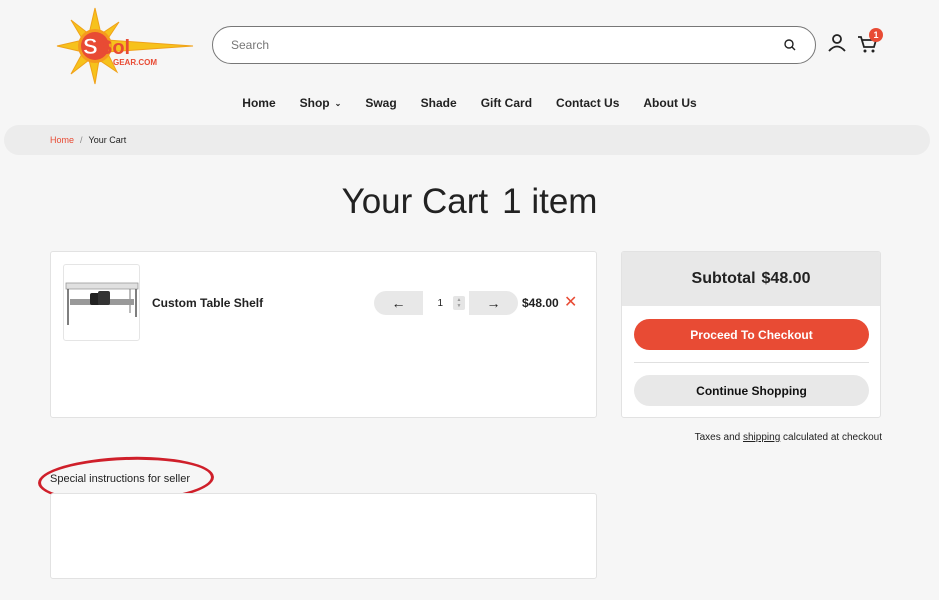  I want to click on page-title-text: Your Cart, so click(415, 201).